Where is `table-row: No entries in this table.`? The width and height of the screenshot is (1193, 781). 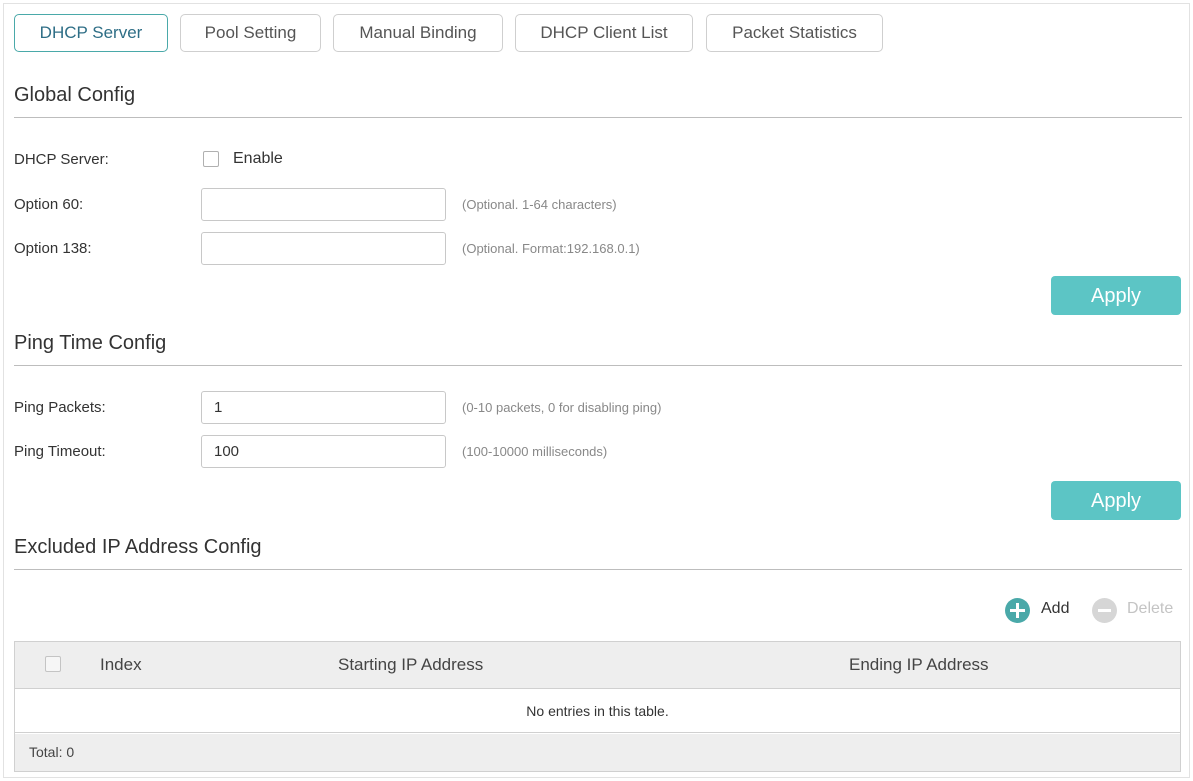 table-row: No entries in this table. is located at coordinates (597, 711).